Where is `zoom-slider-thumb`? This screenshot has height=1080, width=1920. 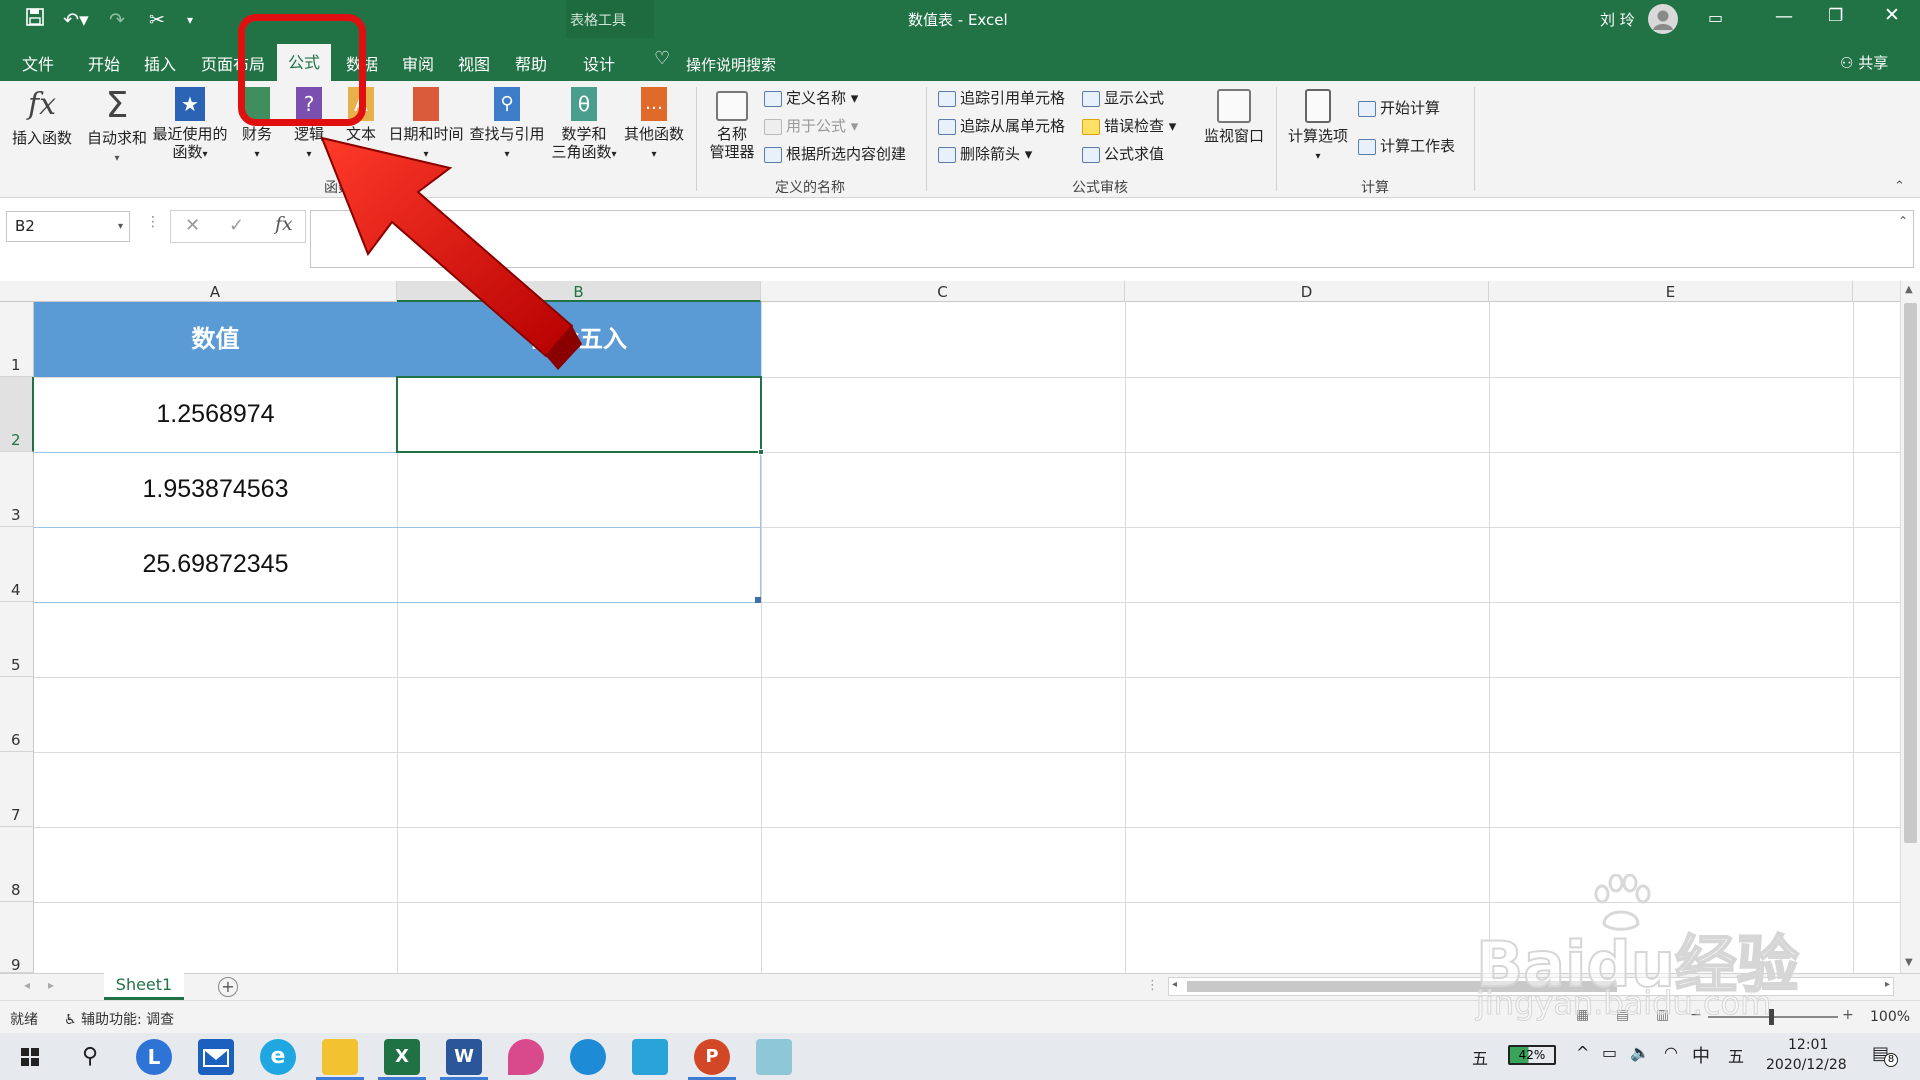 zoom-slider-thumb is located at coordinates (1771, 1017).